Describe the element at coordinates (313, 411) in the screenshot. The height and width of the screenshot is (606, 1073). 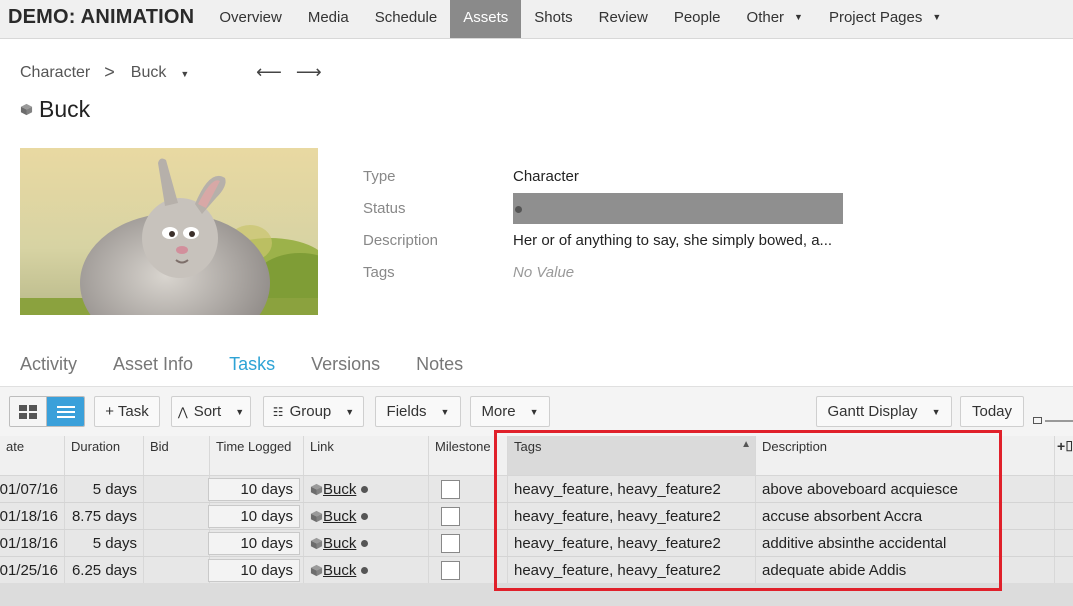
I see `group-button: ☷ Group ▼` at that location.